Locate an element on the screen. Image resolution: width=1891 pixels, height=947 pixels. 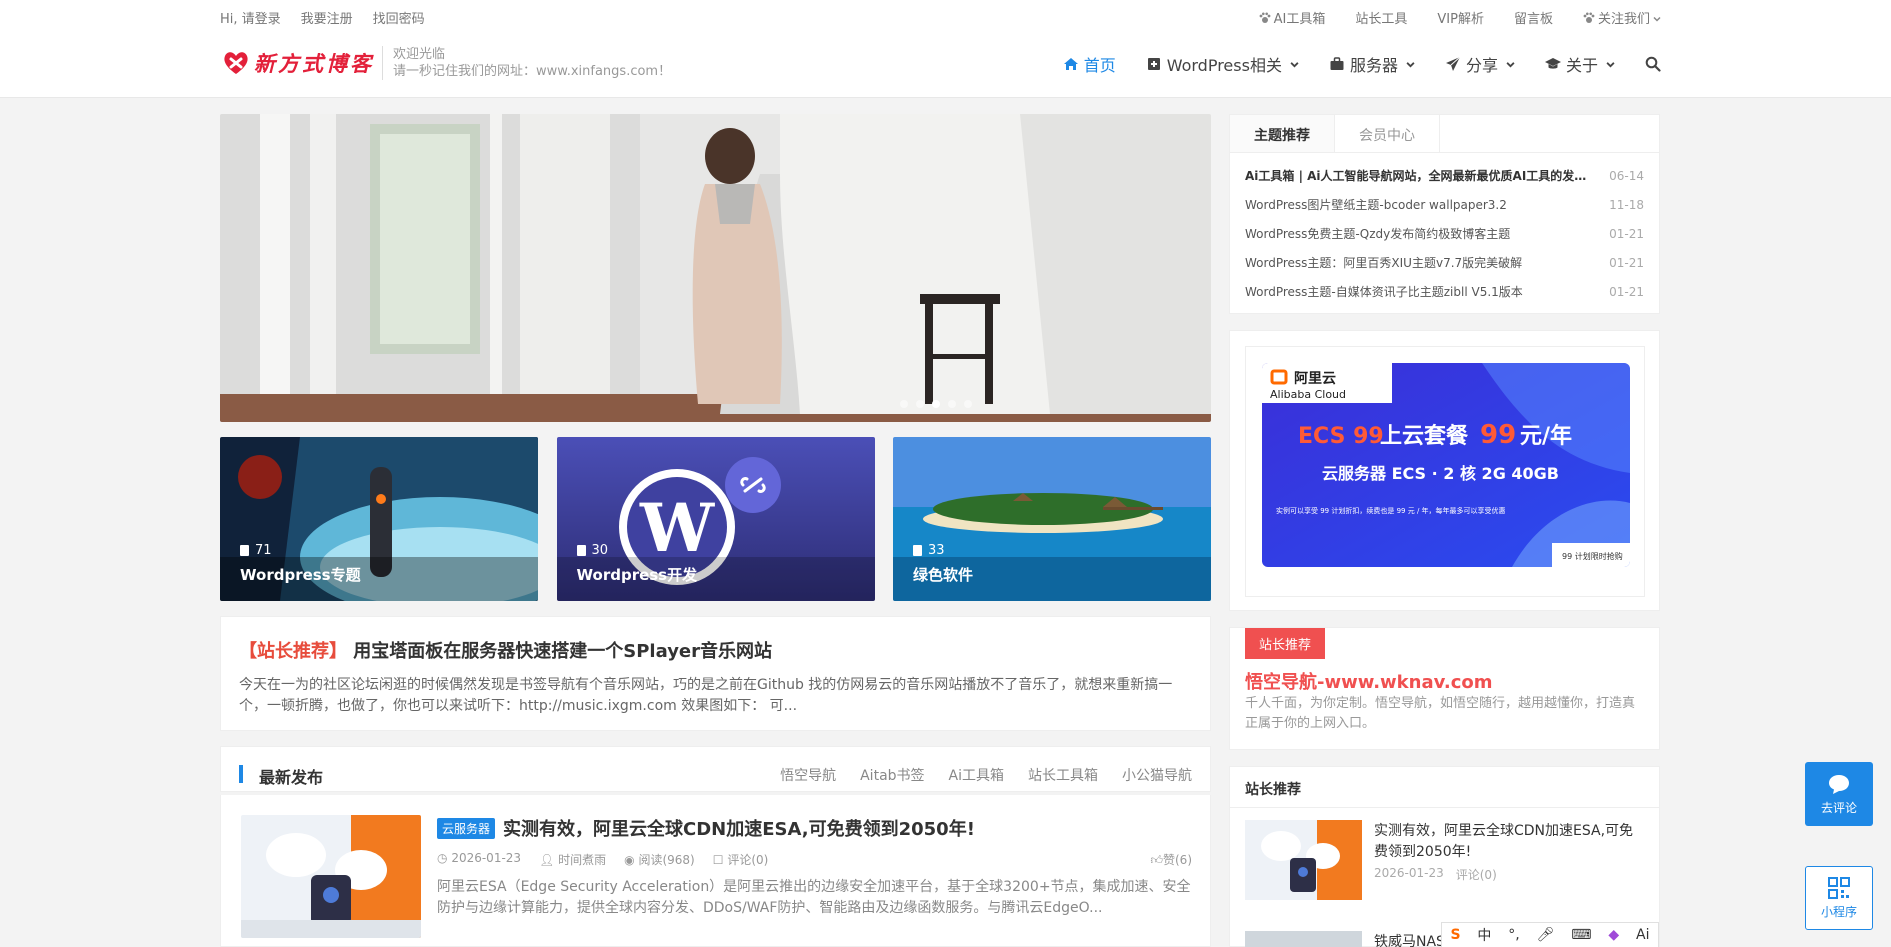
nav-home: 首页 is located at coordinates (1089, 64).